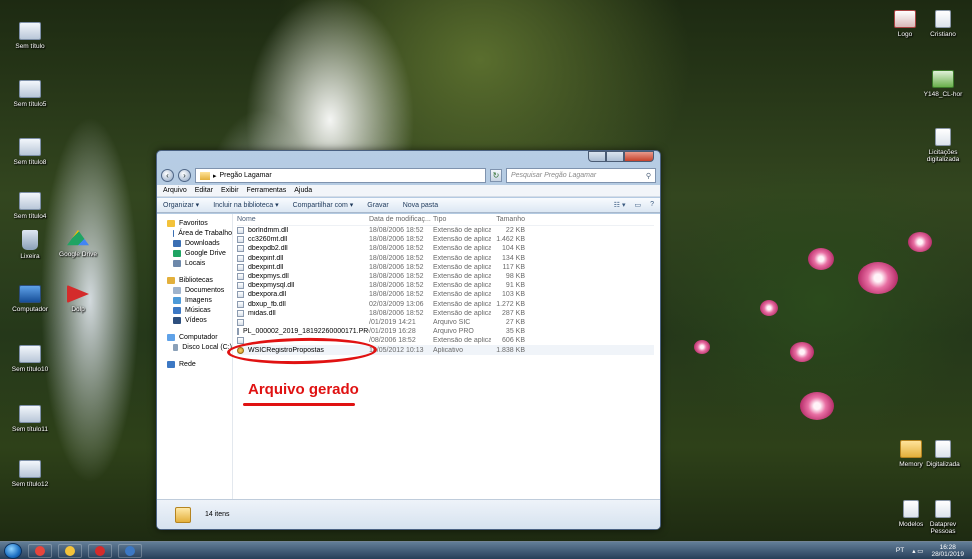 The image size is (972, 559). Describe the element at coordinates (13, 550) in the screenshot. I see `start-button` at that location.